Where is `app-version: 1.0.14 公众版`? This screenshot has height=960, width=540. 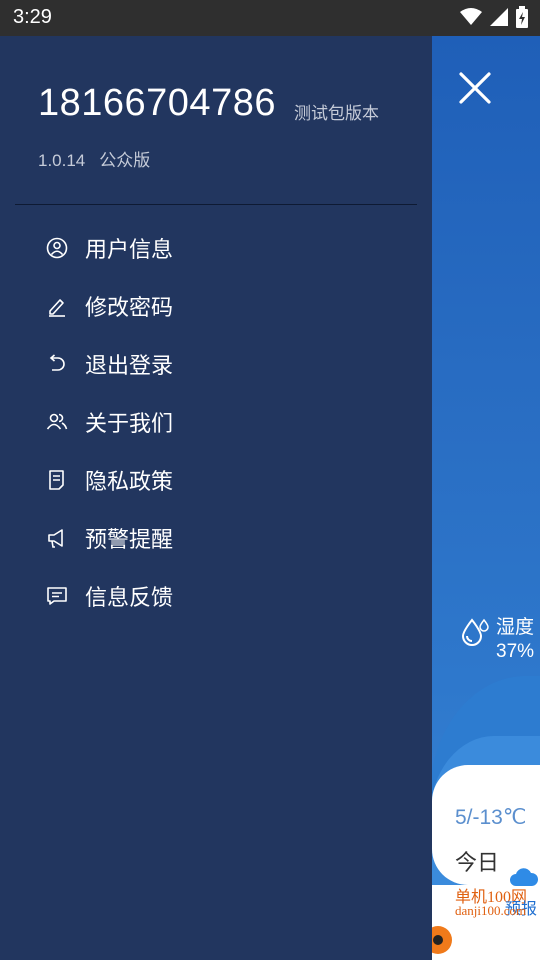
app-version: 1.0.14 公众版 is located at coordinates (94, 158).